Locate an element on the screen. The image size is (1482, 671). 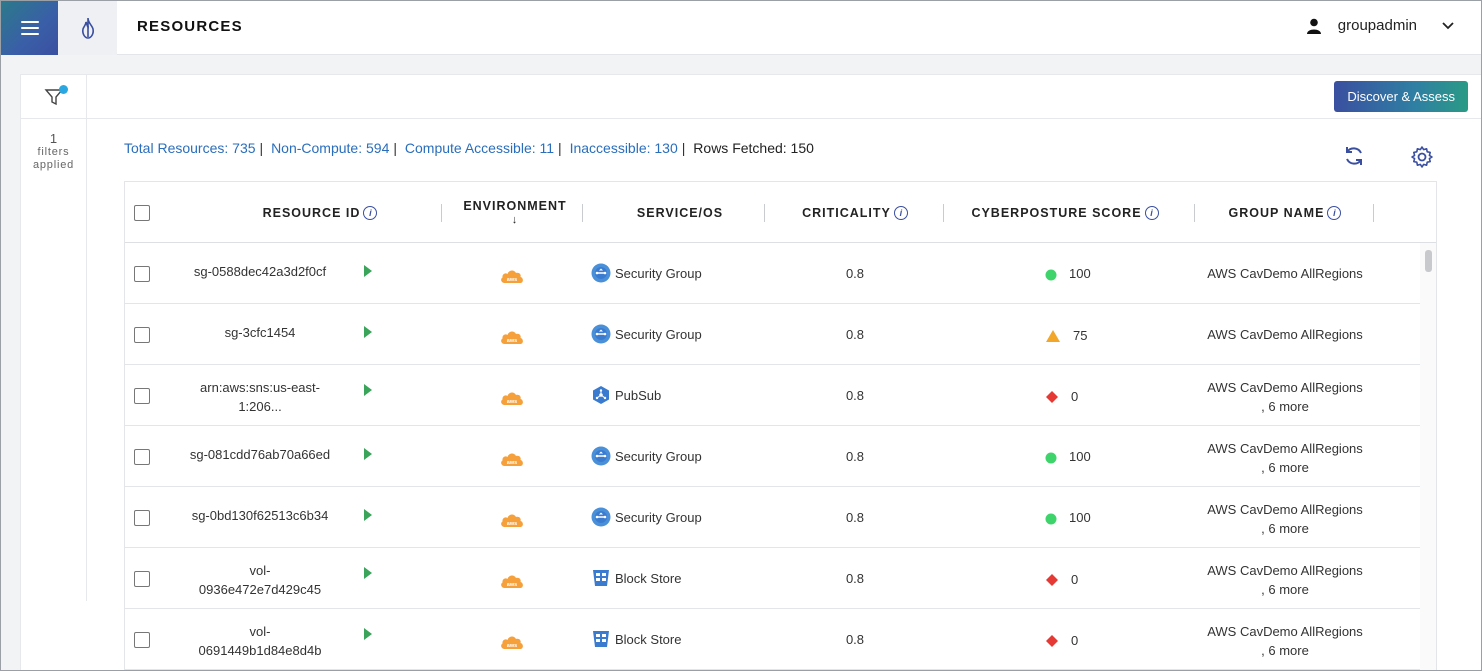
top-bar: RESOURCES groupadmin is located at coordinates (741, 28).